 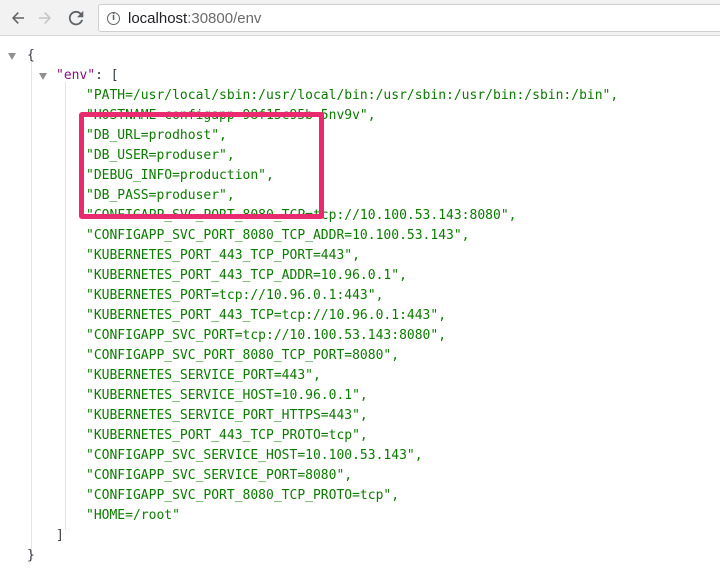 What do you see at coordinates (224, 18) in the screenshot?
I see `url-port-path: :30800/env` at bounding box center [224, 18].